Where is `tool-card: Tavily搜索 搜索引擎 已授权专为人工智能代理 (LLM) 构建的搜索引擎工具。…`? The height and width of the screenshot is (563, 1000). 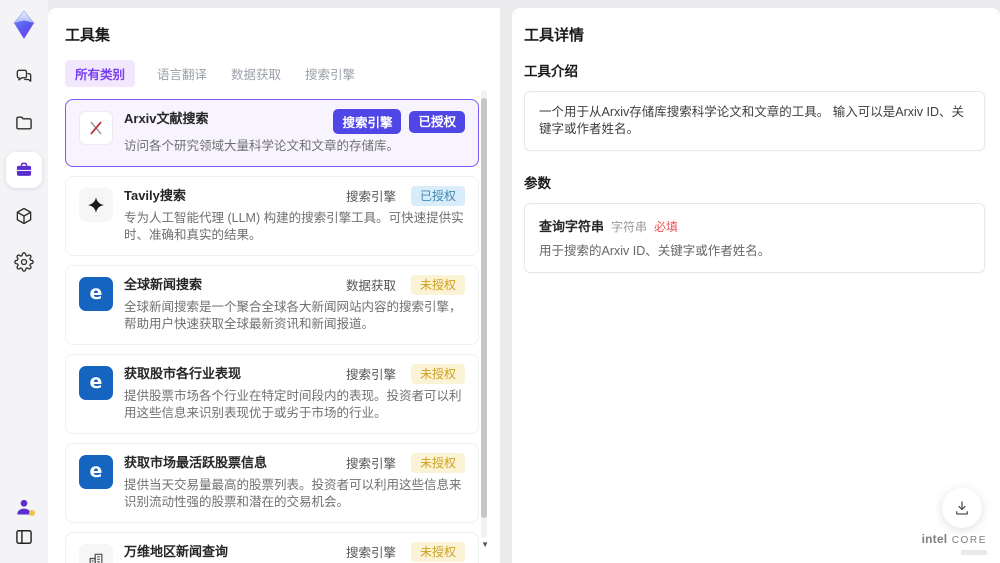
tool-card: Tavily搜索 搜索引擎 已授权专为人工智能代理 (LLM) 构建的搜索引擎工具。… is located at coordinates (272, 215).